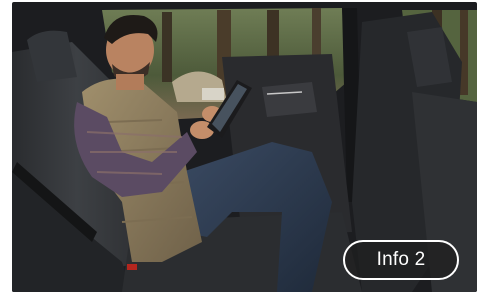  I want to click on info-button-label: Info 2, so click(401, 259).